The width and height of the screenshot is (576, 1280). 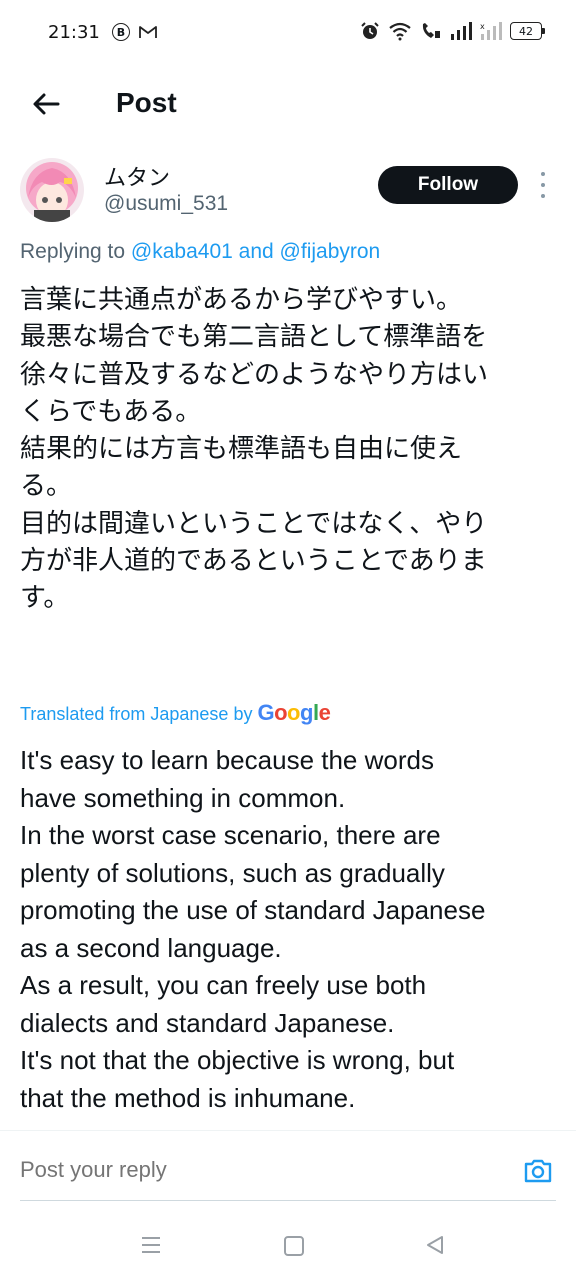 What do you see at coordinates (482, 26) in the screenshot?
I see `svg-text: x` at bounding box center [482, 26].